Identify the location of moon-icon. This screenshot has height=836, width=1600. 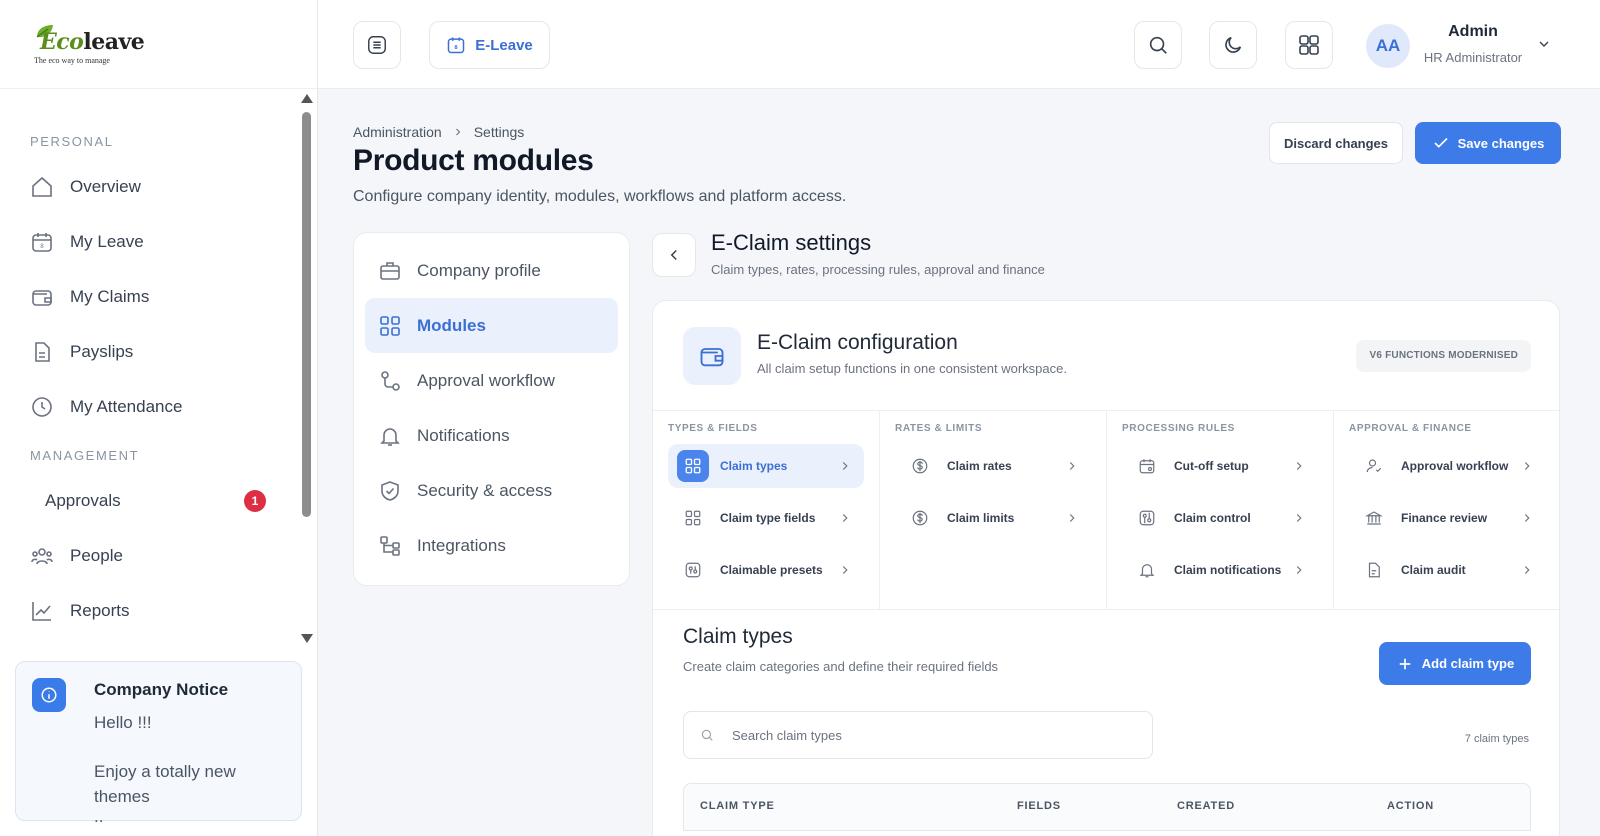
(1233, 44).